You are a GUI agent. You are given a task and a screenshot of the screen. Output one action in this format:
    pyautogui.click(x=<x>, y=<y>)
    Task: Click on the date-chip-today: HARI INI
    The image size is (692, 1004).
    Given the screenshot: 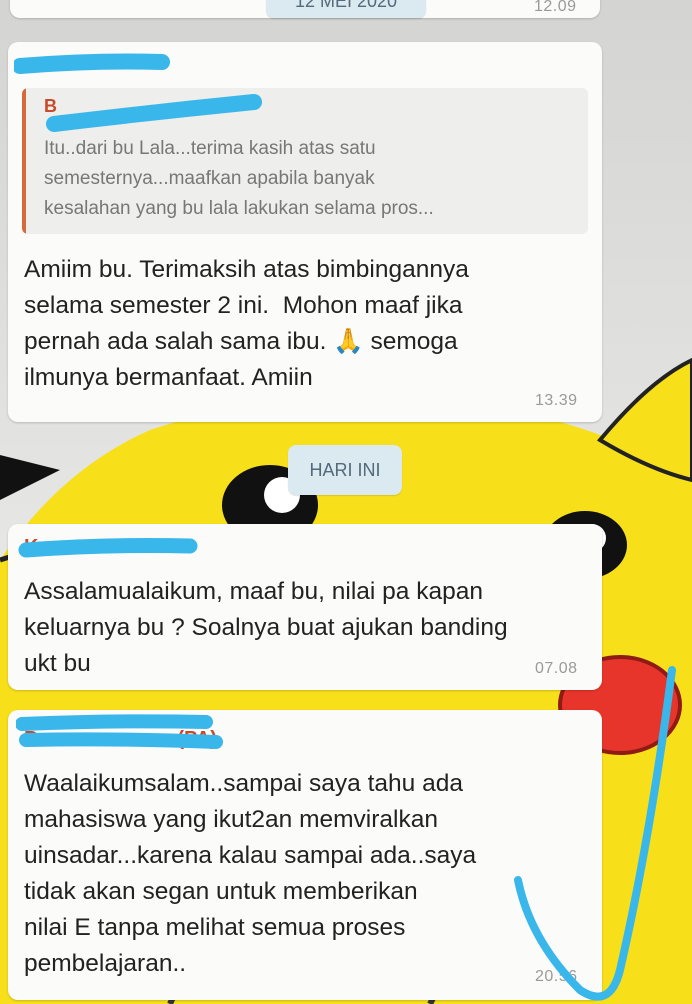 What is the action you would take?
    pyautogui.click(x=345, y=470)
    